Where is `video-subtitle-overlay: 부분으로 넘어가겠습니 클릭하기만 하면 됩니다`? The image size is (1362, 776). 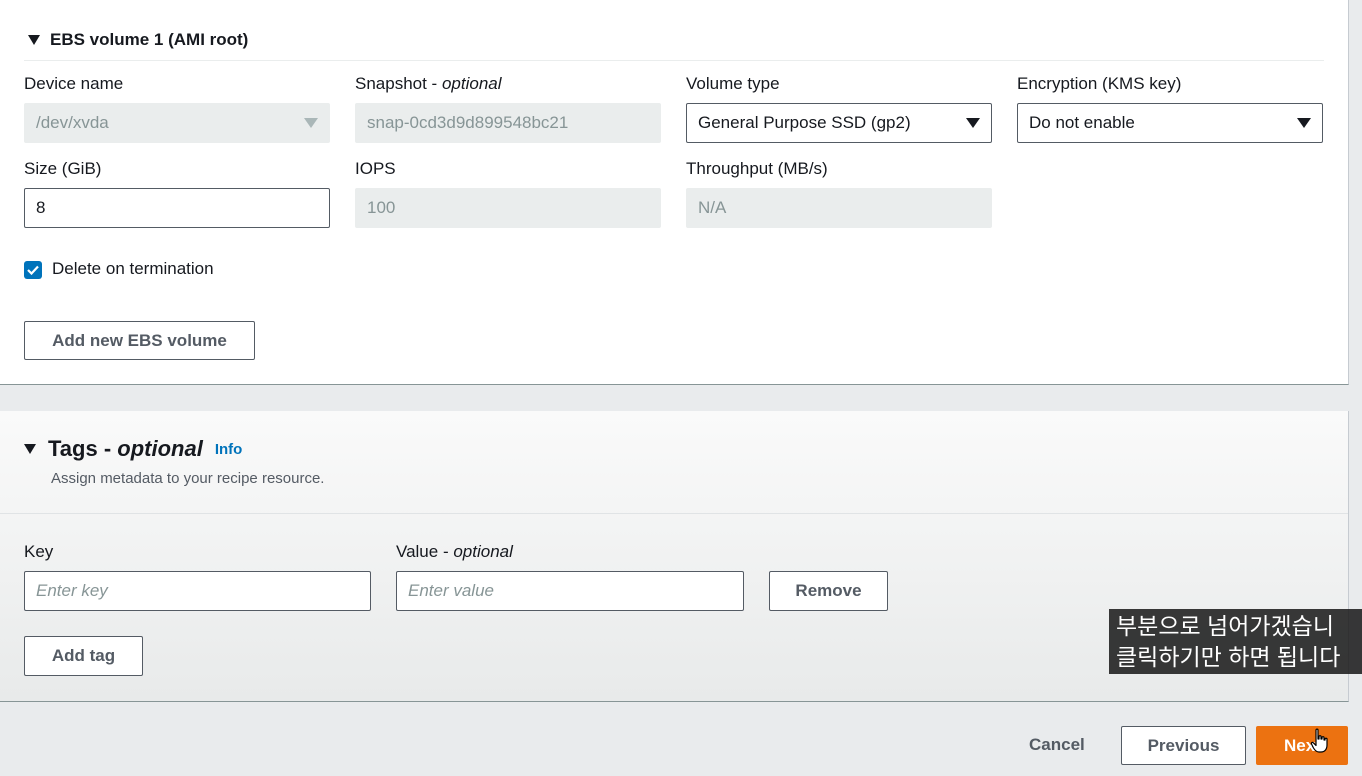 video-subtitle-overlay: 부분으로 넘어가겠습니 클릭하기만 하면 됩니다 is located at coordinates (1235, 641).